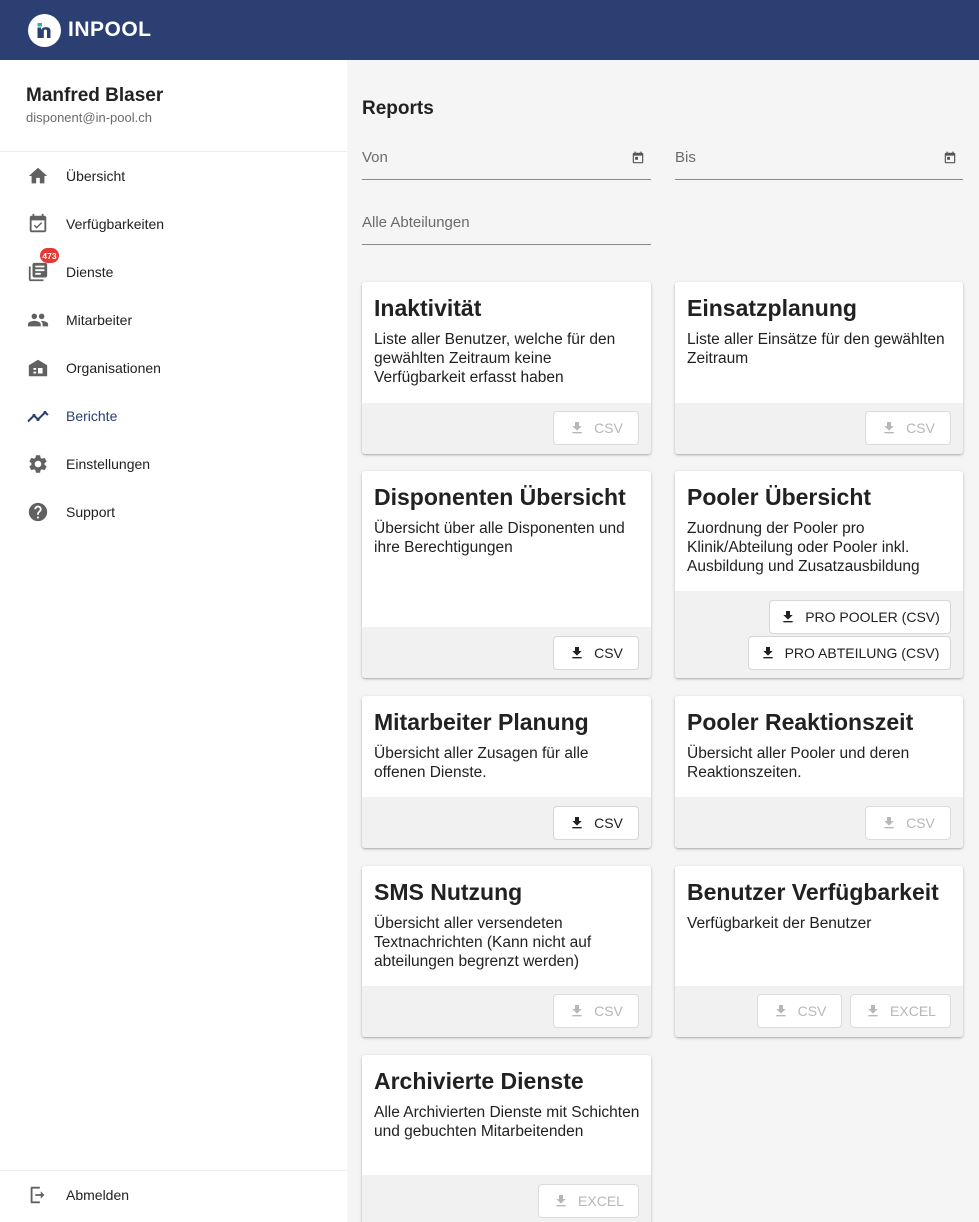  I want to click on card-title: Einsatzplanung, so click(772, 308).